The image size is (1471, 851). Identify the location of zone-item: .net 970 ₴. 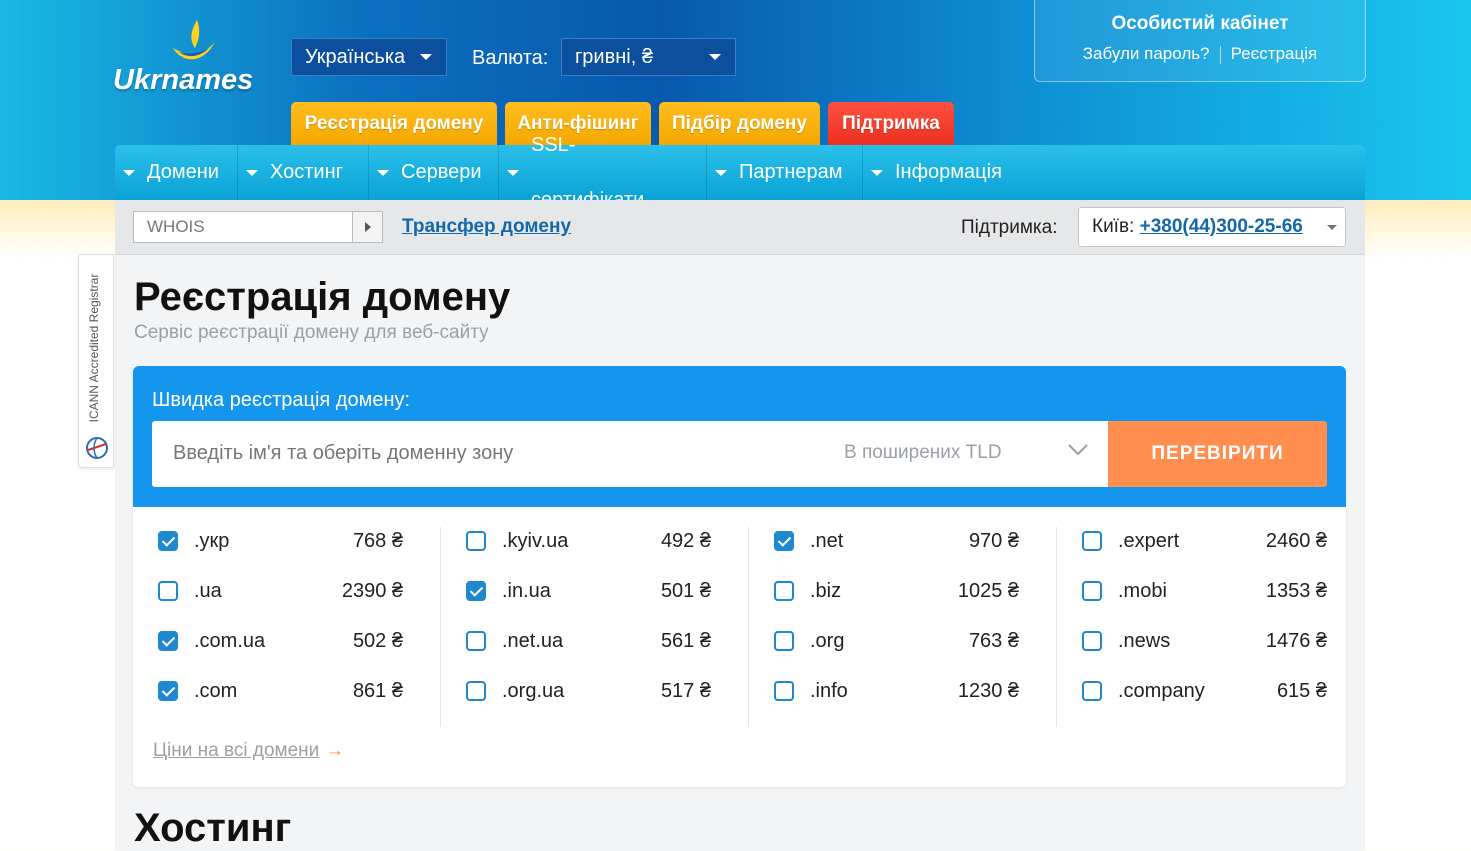
(903, 542).